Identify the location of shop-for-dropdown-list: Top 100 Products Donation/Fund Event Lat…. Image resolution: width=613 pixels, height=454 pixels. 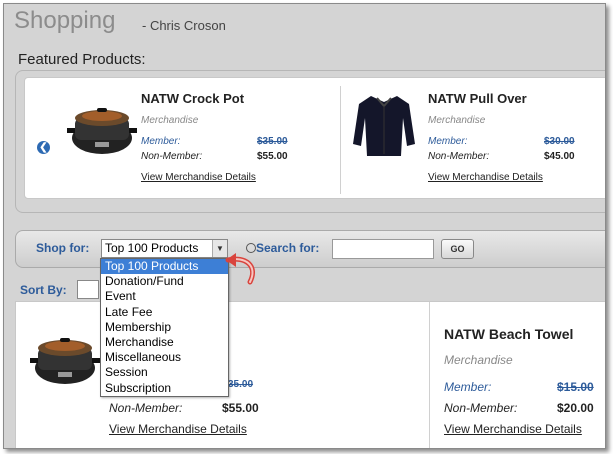
(164, 327).